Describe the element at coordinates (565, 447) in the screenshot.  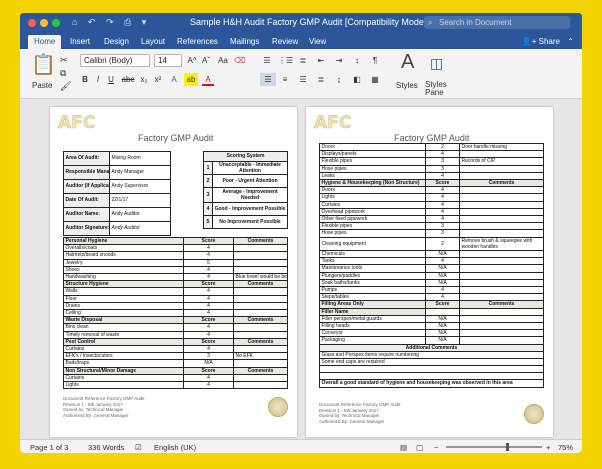
I see `zoom-level: 75%` at that location.